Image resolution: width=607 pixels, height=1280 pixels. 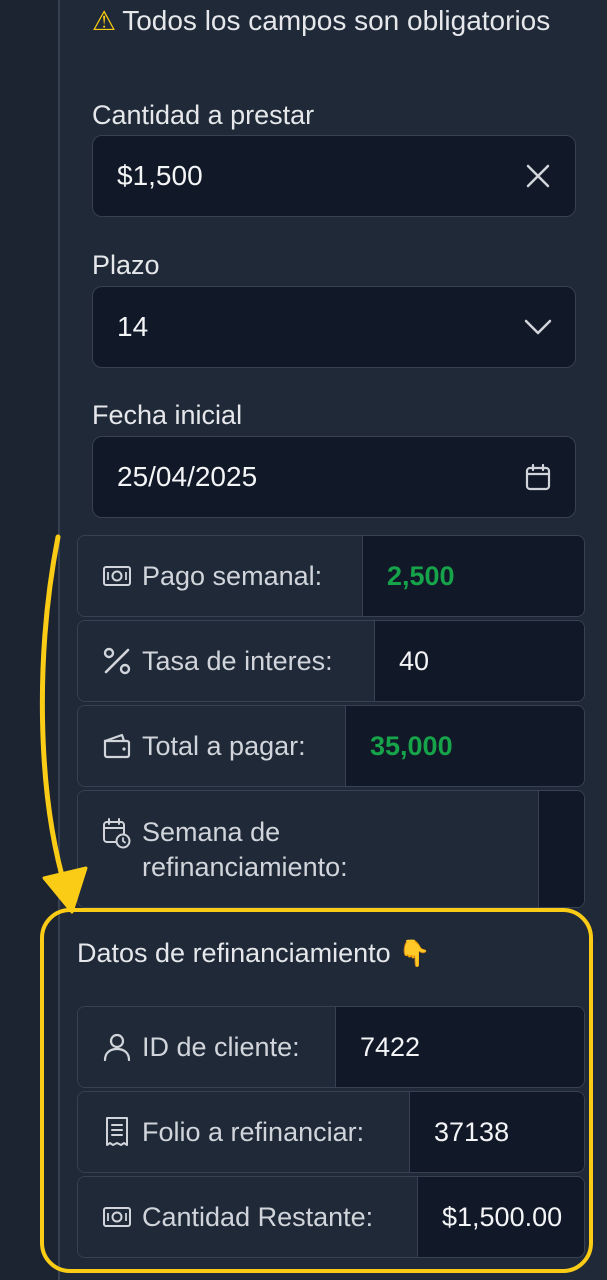 I want to click on refinance-week-value, so click(x=561, y=849).